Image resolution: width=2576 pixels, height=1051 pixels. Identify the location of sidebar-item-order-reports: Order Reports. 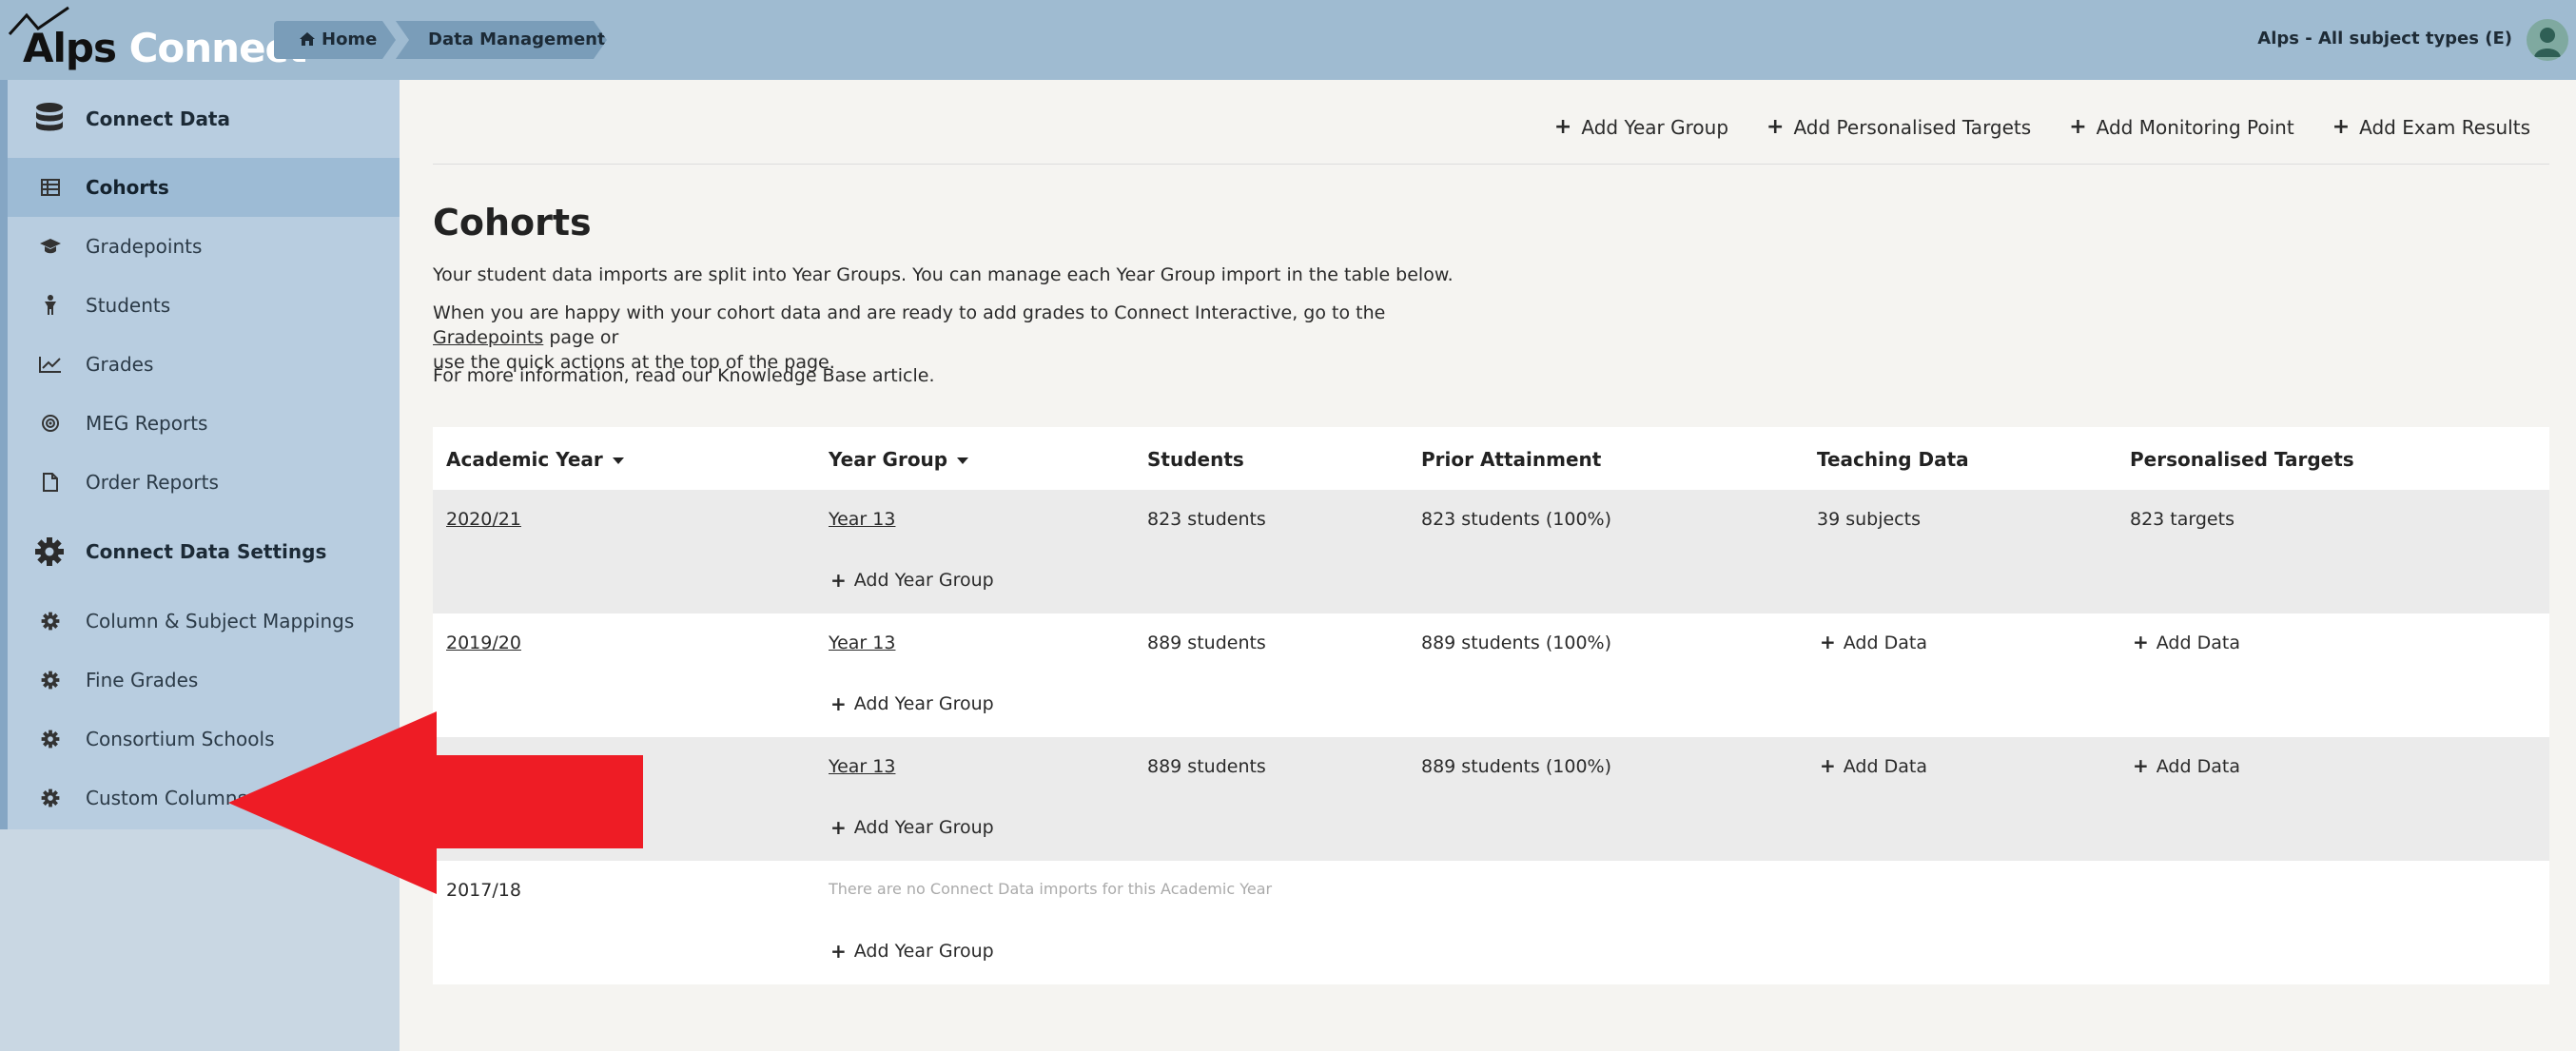
(204, 482).